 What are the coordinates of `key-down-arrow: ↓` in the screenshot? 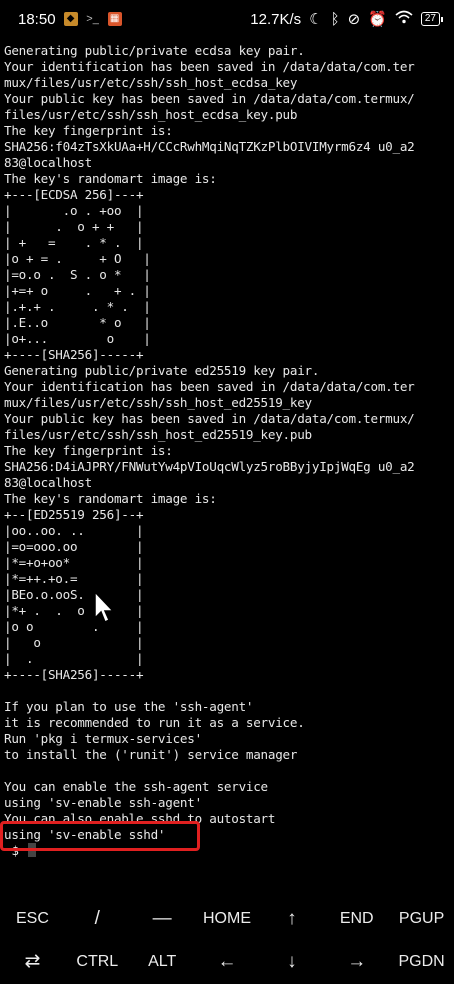 It's located at (291, 961).